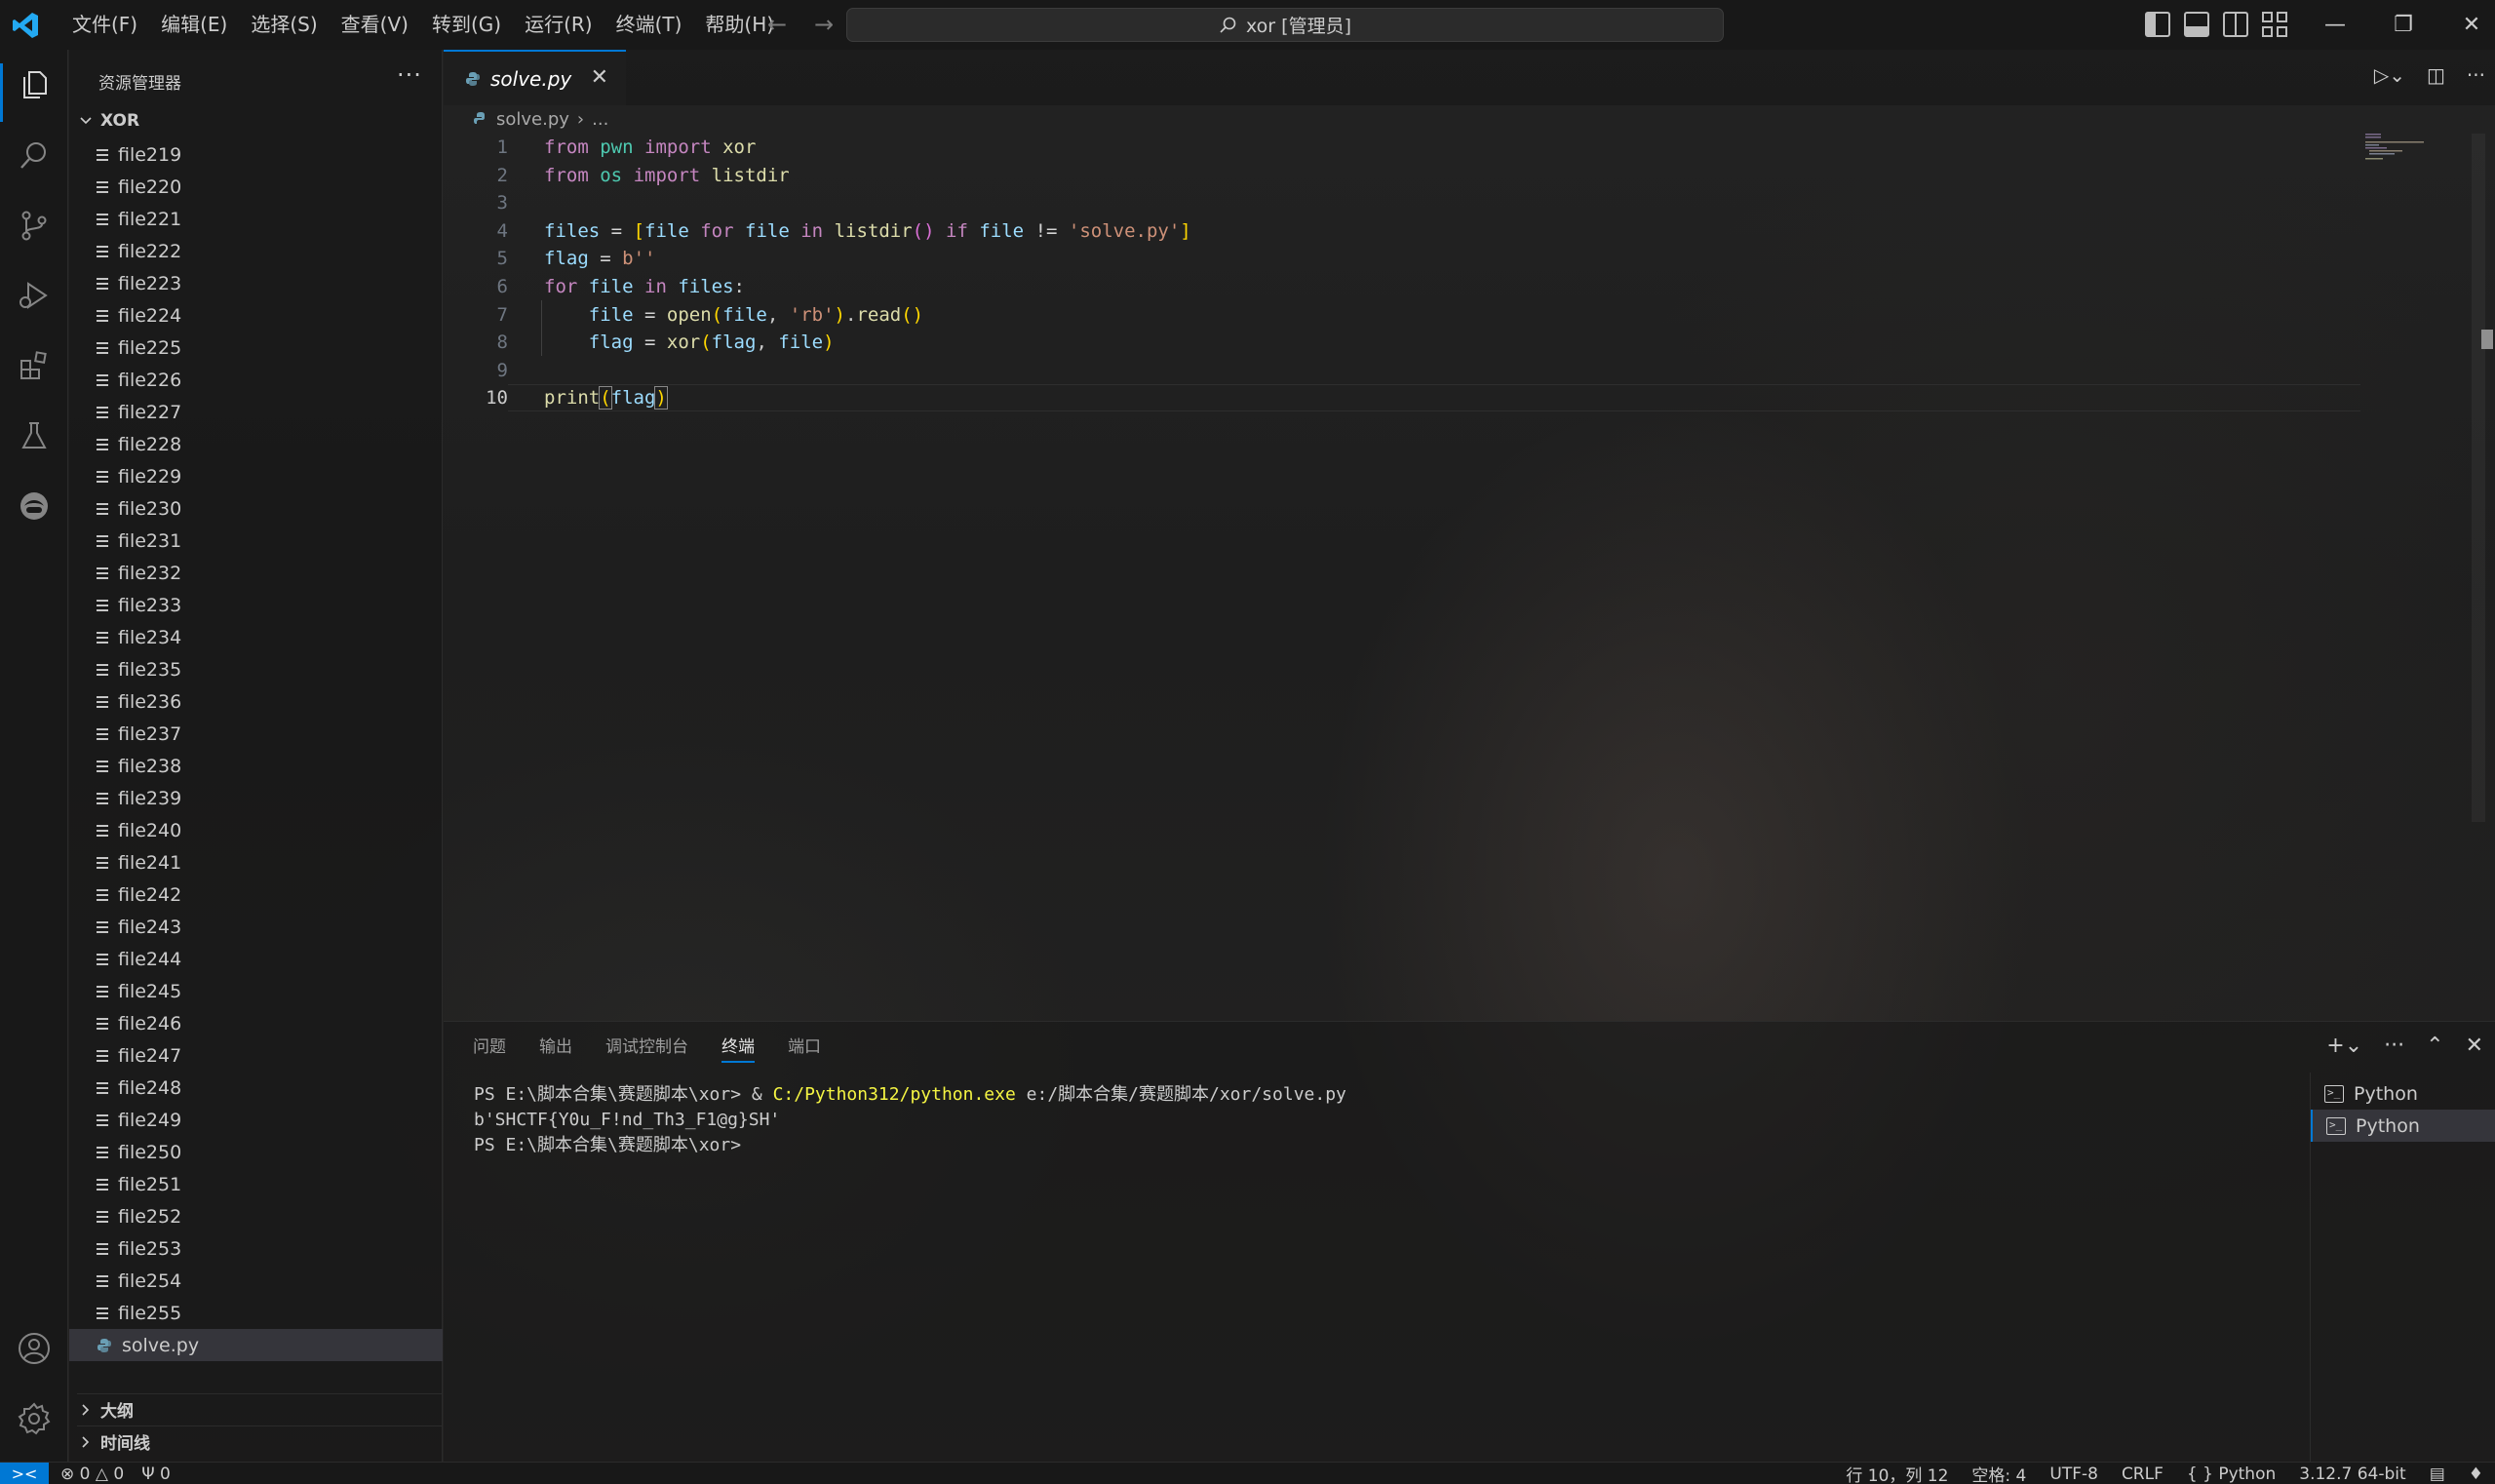  I want to click on file-tree-item: file251, so click(256, 1184).